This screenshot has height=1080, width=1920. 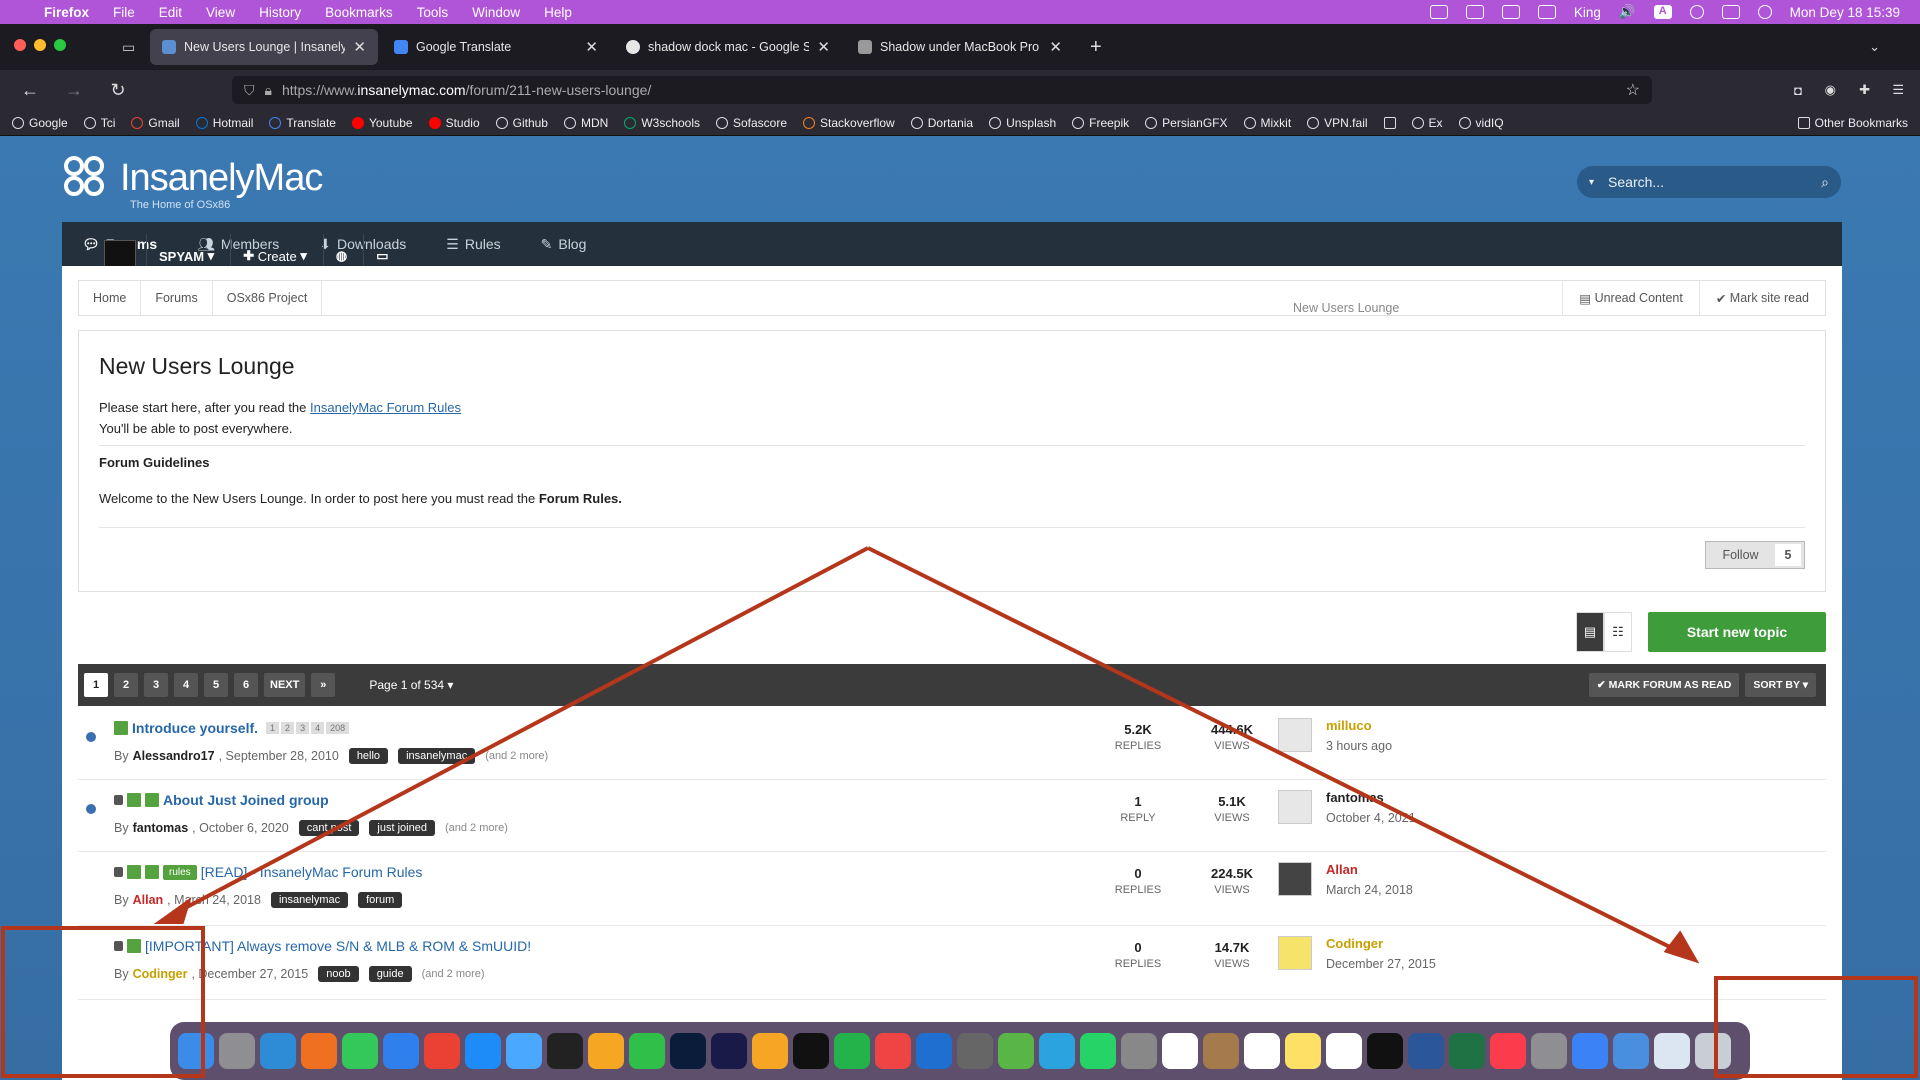 What do you see at coordinates (1761, 298) in the screenshot?
I see `mark-site-read-link: ✔ Mark site read` at bounding box center [1761, 298].